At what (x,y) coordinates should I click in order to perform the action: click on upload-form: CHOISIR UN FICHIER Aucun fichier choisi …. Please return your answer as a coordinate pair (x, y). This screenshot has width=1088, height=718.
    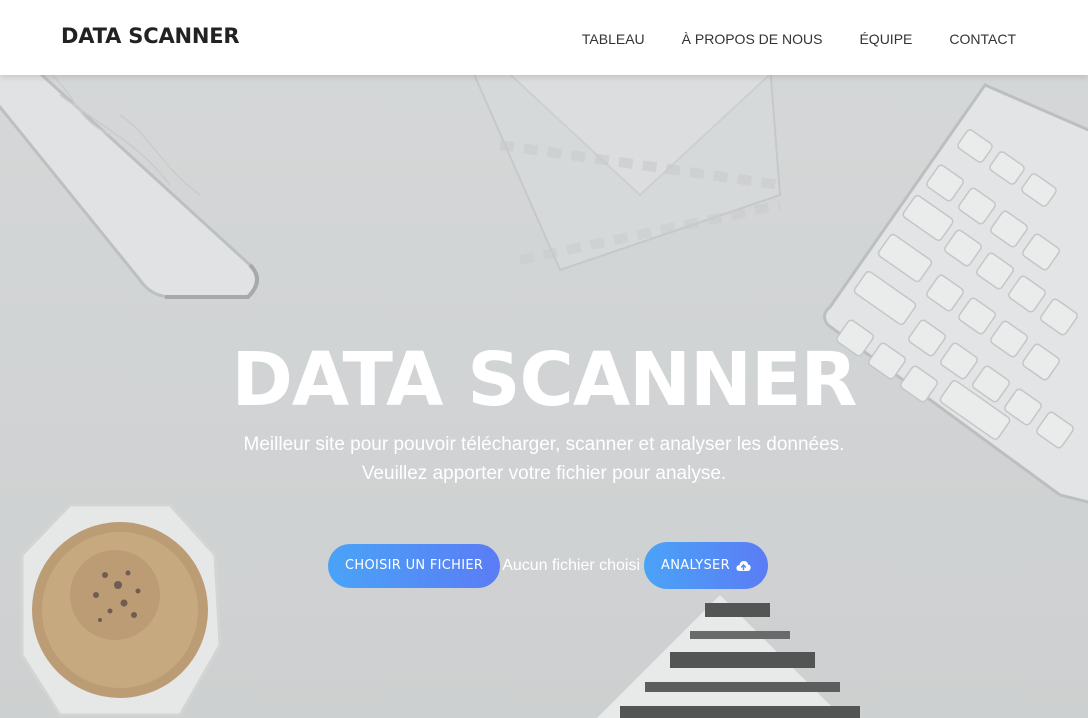
    Looking at the image, I should click on (548, 565).